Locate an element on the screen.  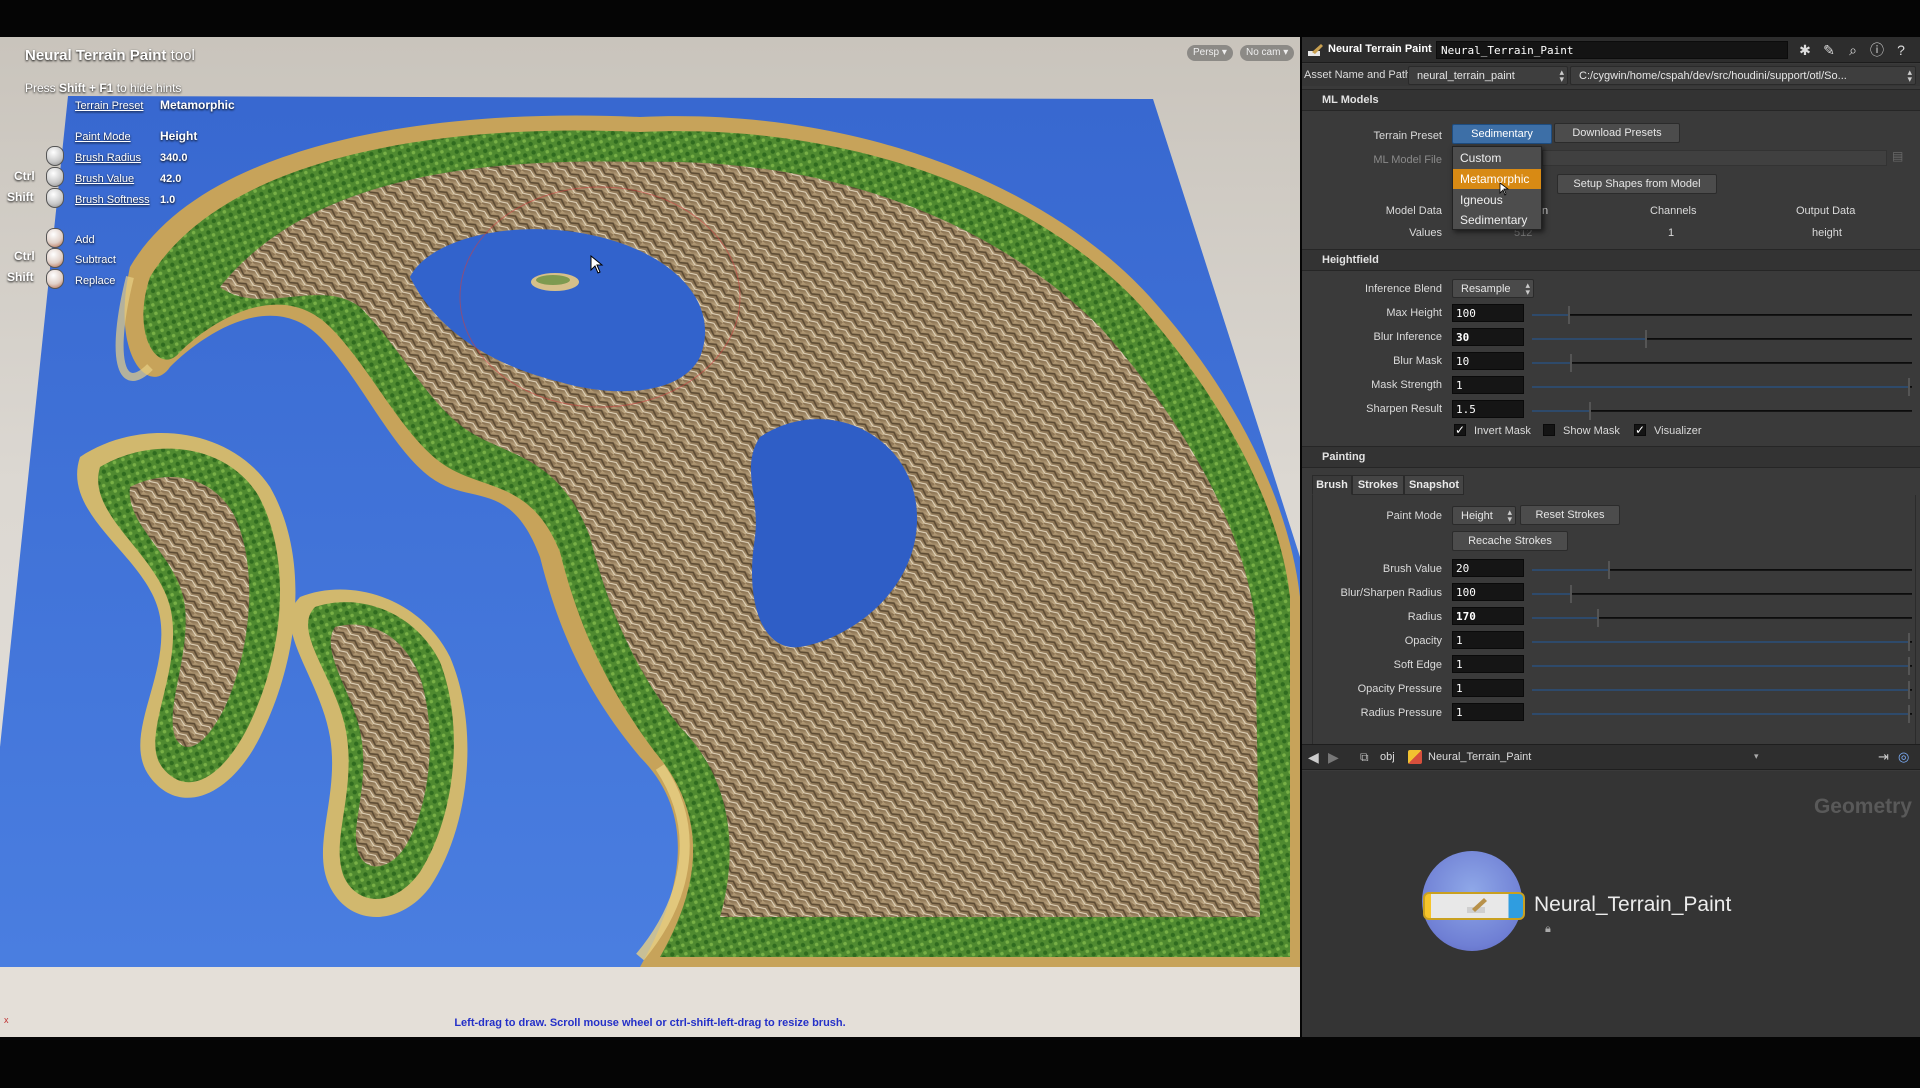
radius-field: 170 is located at coordinates (1488, 616).